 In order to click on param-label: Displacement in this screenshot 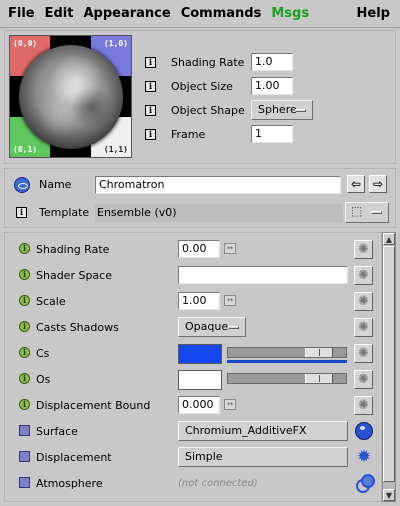, I will do `click(74, 457)`.